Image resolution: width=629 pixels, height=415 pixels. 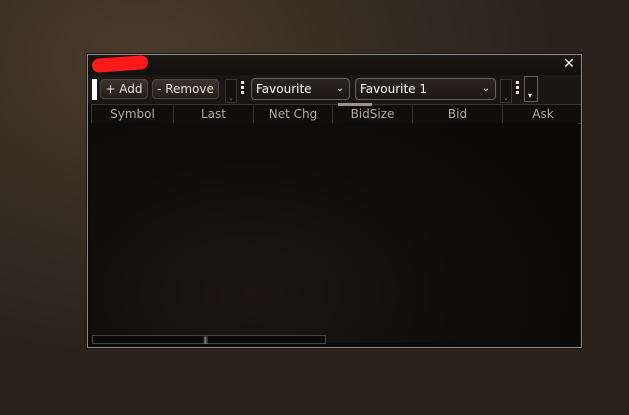 I want to click on watchlist-select-value: Favourite 1, so click(x=394, y=89).